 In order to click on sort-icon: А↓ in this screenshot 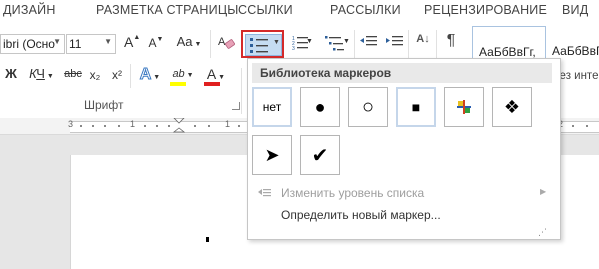, I will do `click(423, 39)`.